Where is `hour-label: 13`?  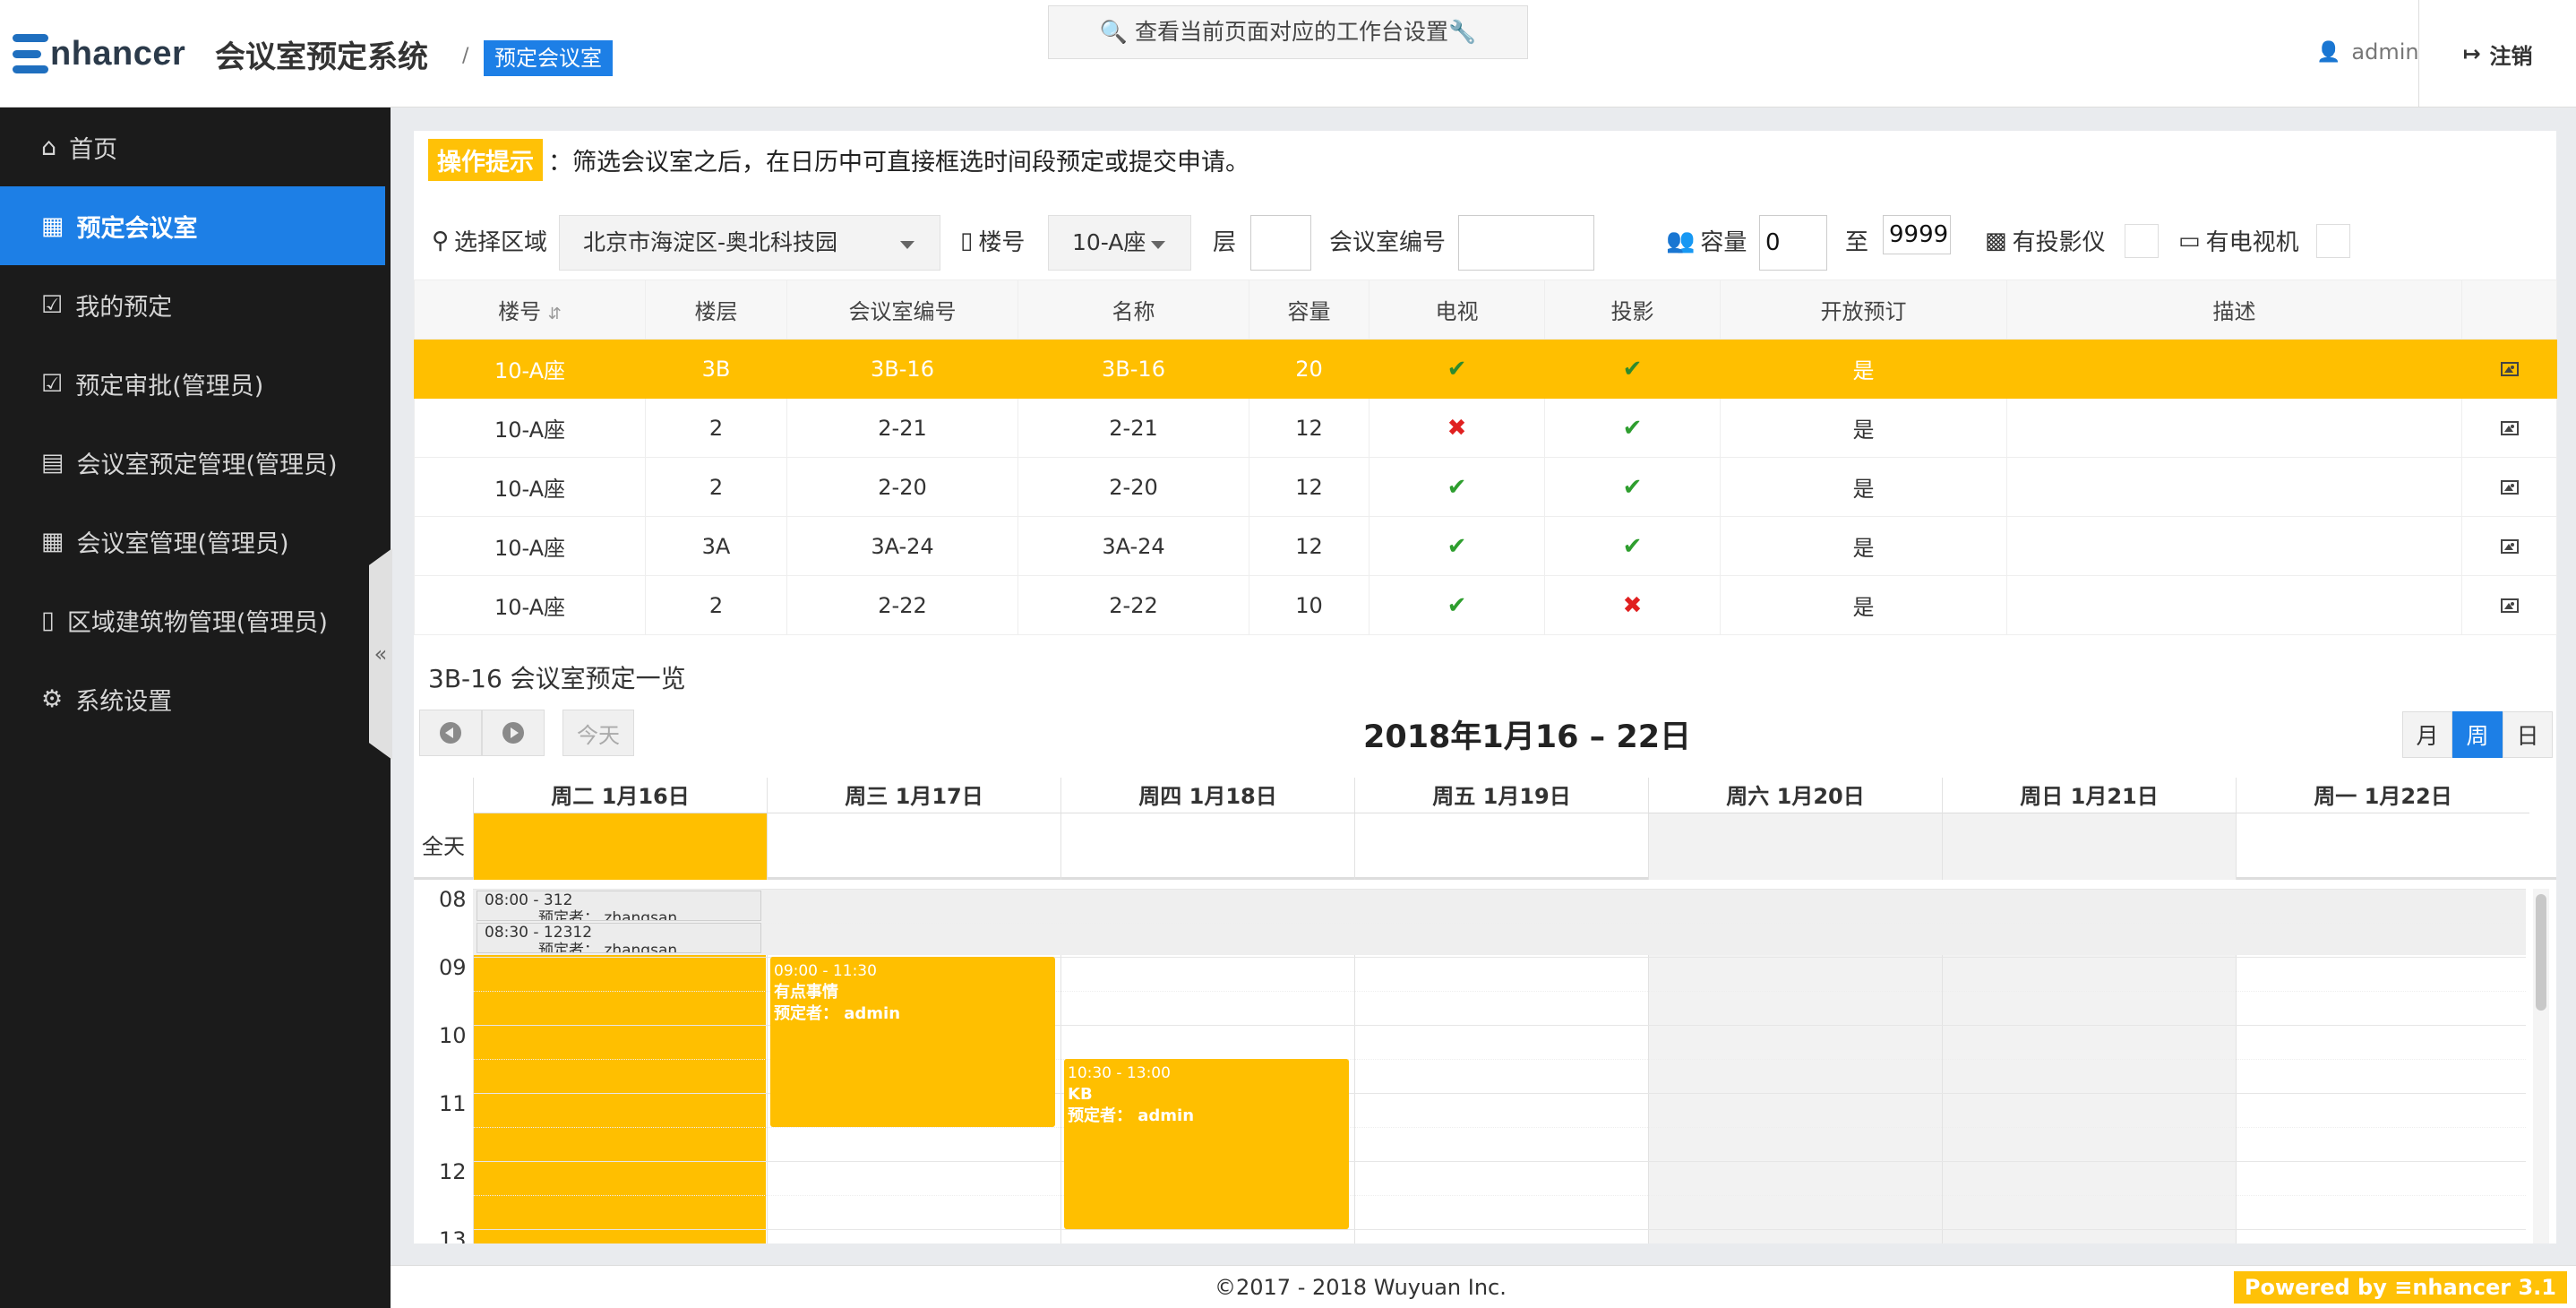 hour-label: 13 is located at coordinates (453, 1235).